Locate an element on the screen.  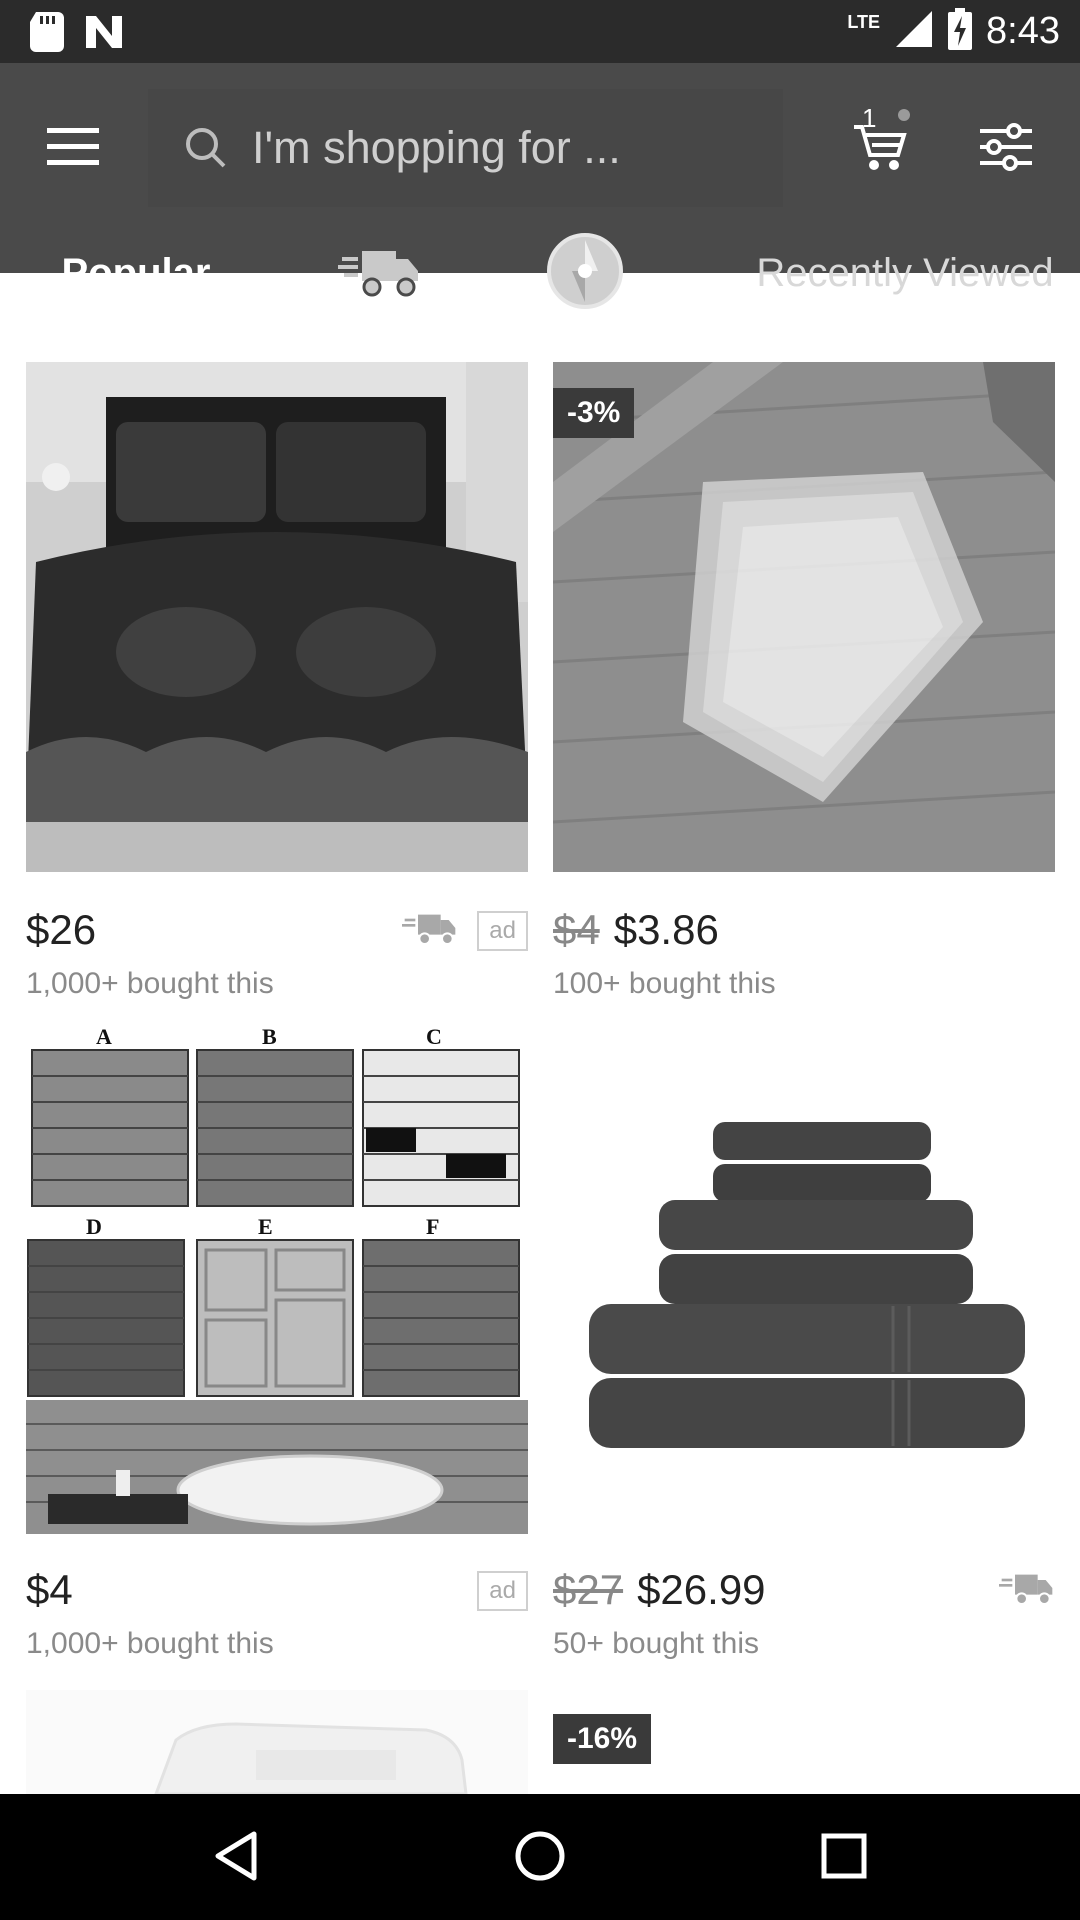
home-icon is located at coordinates (540, 1858).